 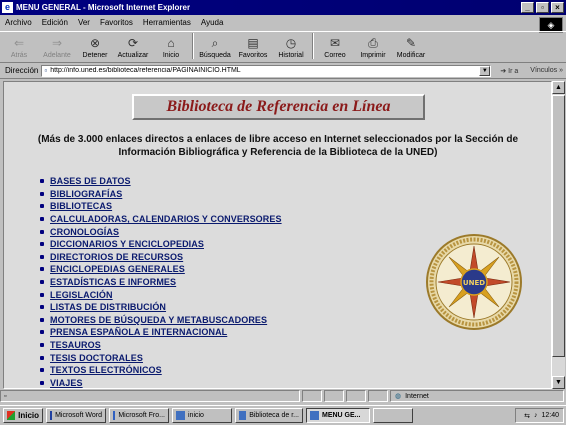 I want to click on menu-ayuda: Ayuda, so click(x=212, y=22).